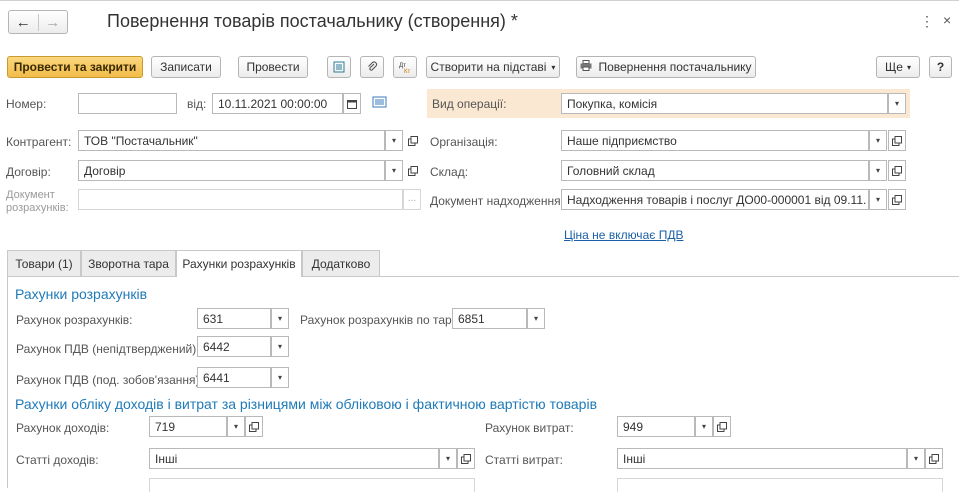 The image size is (959, 492). What do you see at coordinates (379, 320) in the screenshot?
I see `tare-account-label: Рахунок розрахунків по тарі:` at bounding box center [379, 320].